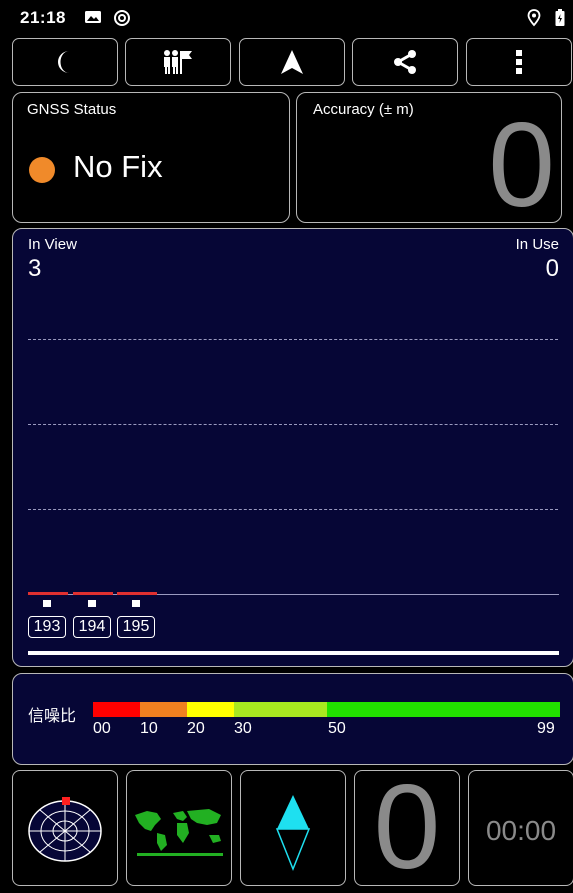 The height and width of the screenshot is (893, 573). Describe the element at coordinates (93, 17) in the screenshot. I see `image-icon` at that location.